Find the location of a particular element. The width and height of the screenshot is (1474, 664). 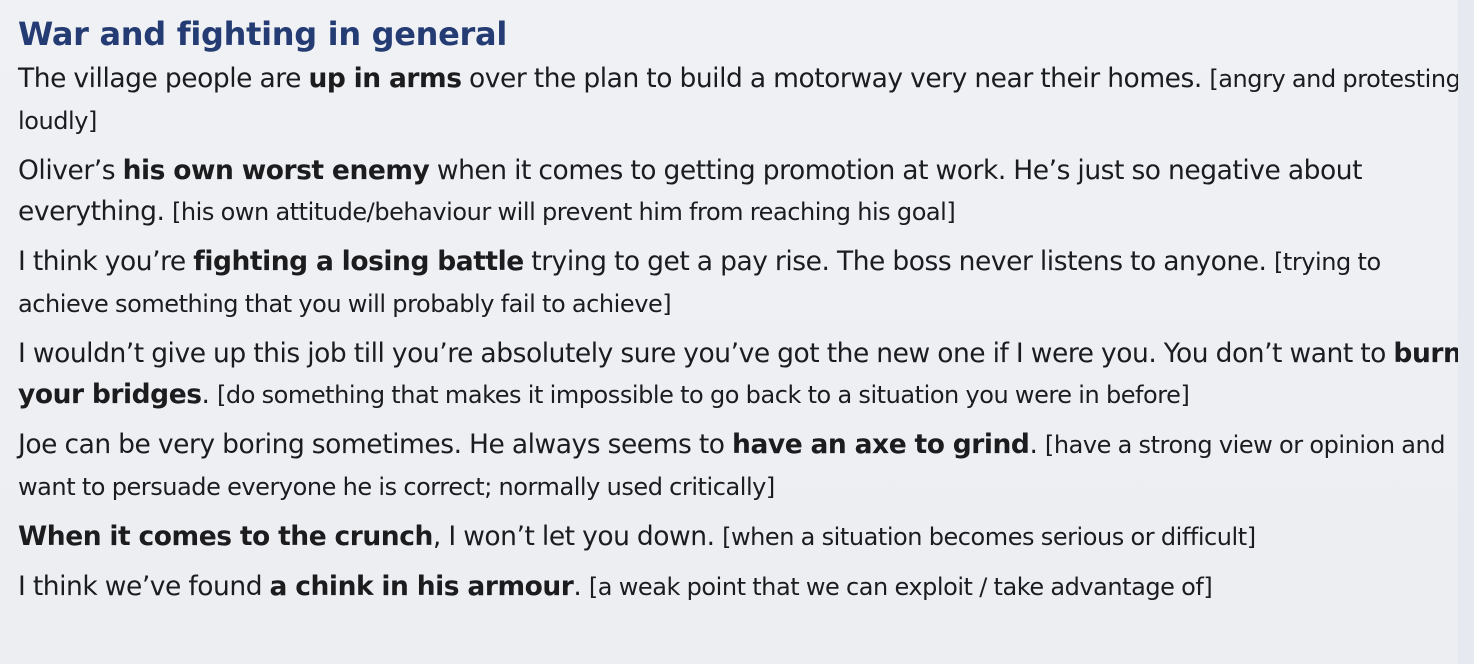

idiom-phrase: have an axe to grind is located at coordinates (881, 444).